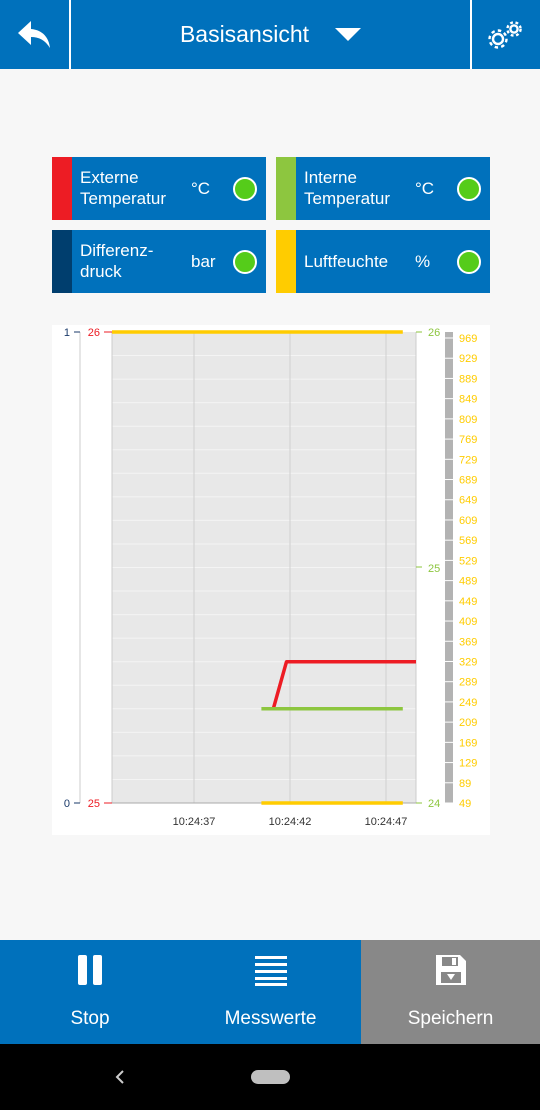 The image size is (540, 1110). I want to click on sensor-unit: %, so click(423, 261).